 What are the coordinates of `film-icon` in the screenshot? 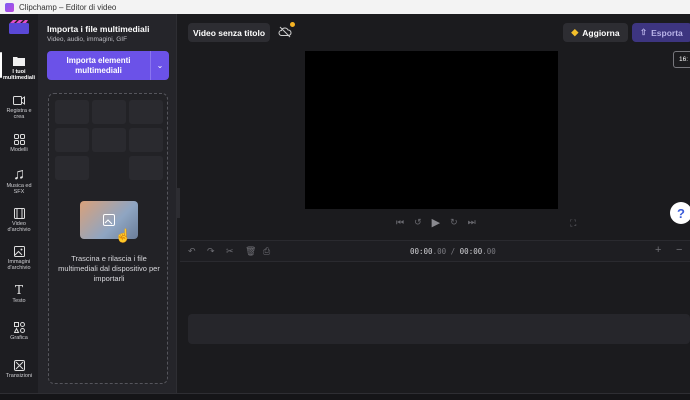 It's located at (19, 213).